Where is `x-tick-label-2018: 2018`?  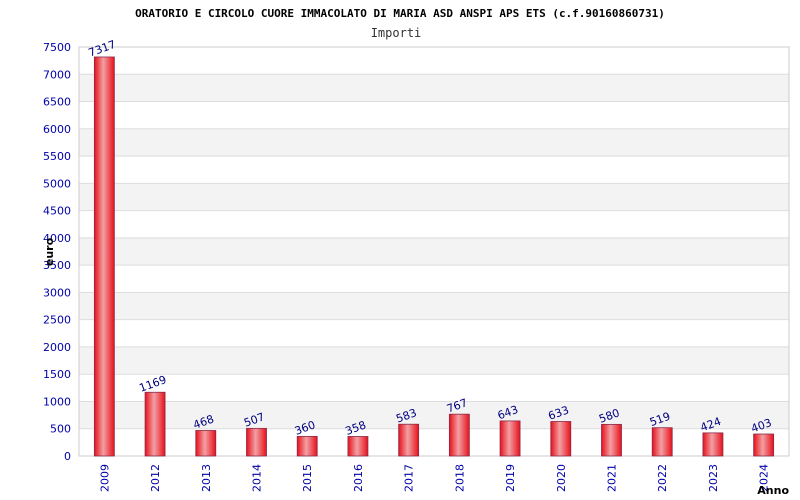
x-tick-label-2018: 2018 is located at coordinates (459, 478).